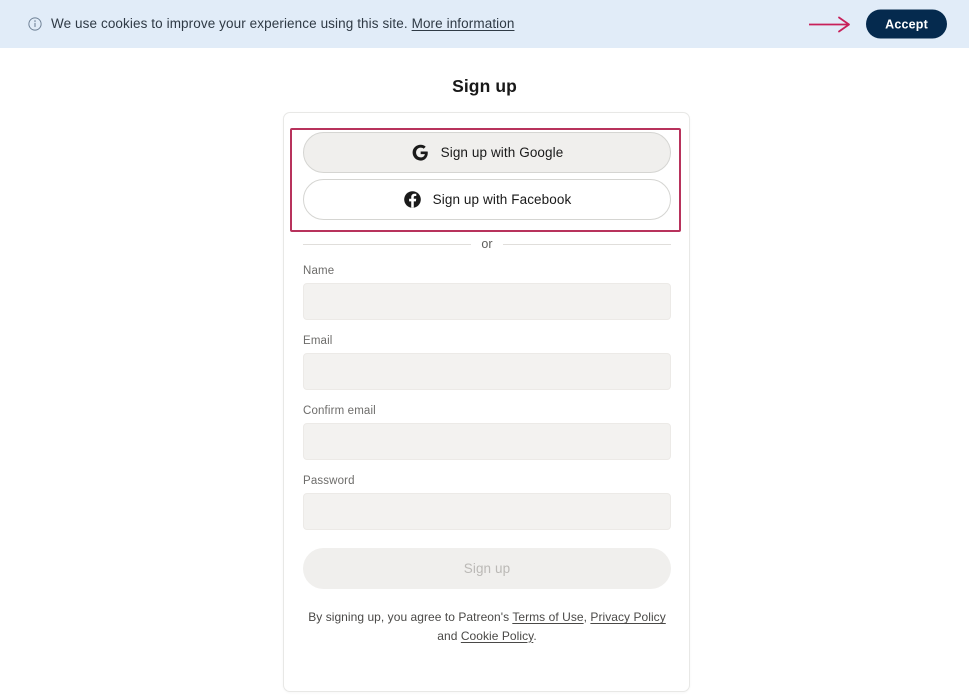 The width and height of the screenshot is (969, 700). Describe the element at coordinates (535, 635) in the screenshot. I see `terms-period: .` at that location.